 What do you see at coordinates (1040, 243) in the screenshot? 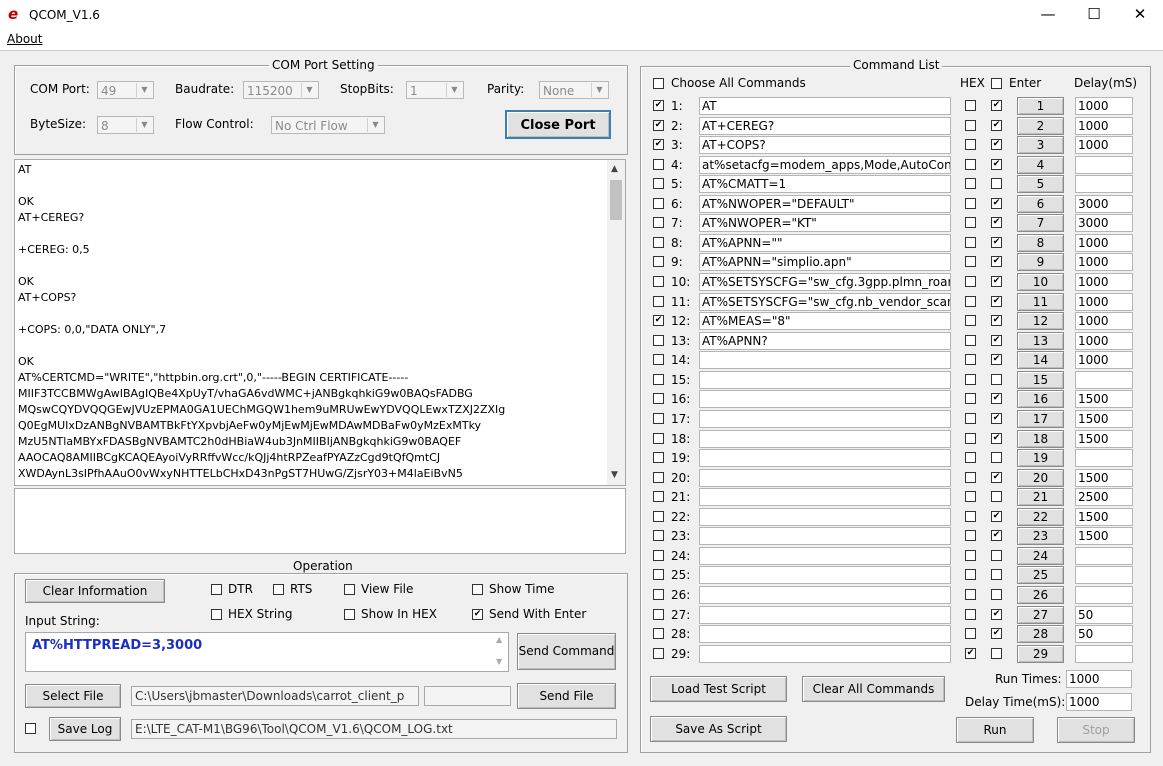
I see `command-send-button: 8` at bounding box center [1040, 243].